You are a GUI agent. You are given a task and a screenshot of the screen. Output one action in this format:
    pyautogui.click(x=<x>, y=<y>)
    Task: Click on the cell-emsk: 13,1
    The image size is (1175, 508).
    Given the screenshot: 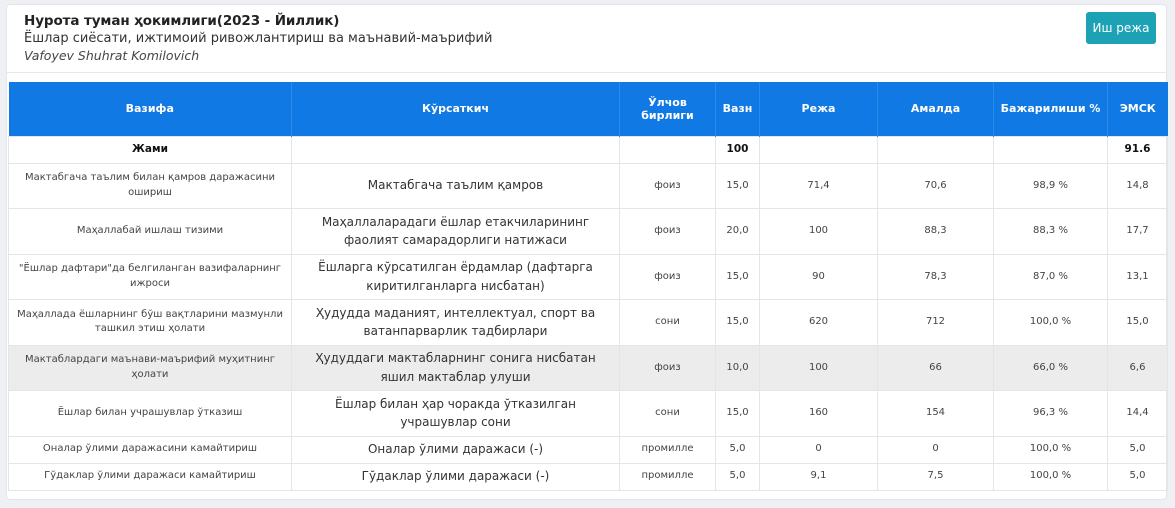 What is the action you would take?
    pyautogui.click(x=1137, y=276)
    